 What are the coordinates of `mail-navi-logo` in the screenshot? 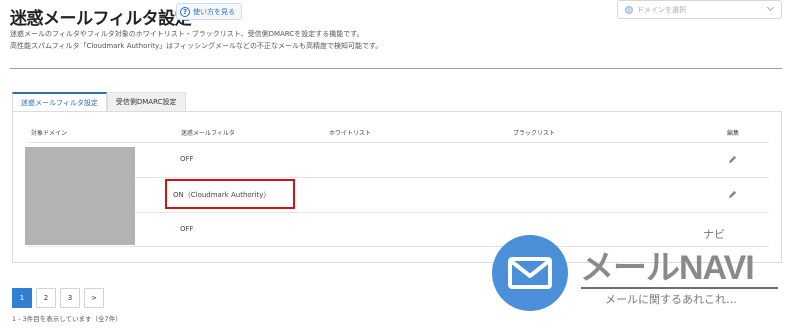 It's located at (530, 273).